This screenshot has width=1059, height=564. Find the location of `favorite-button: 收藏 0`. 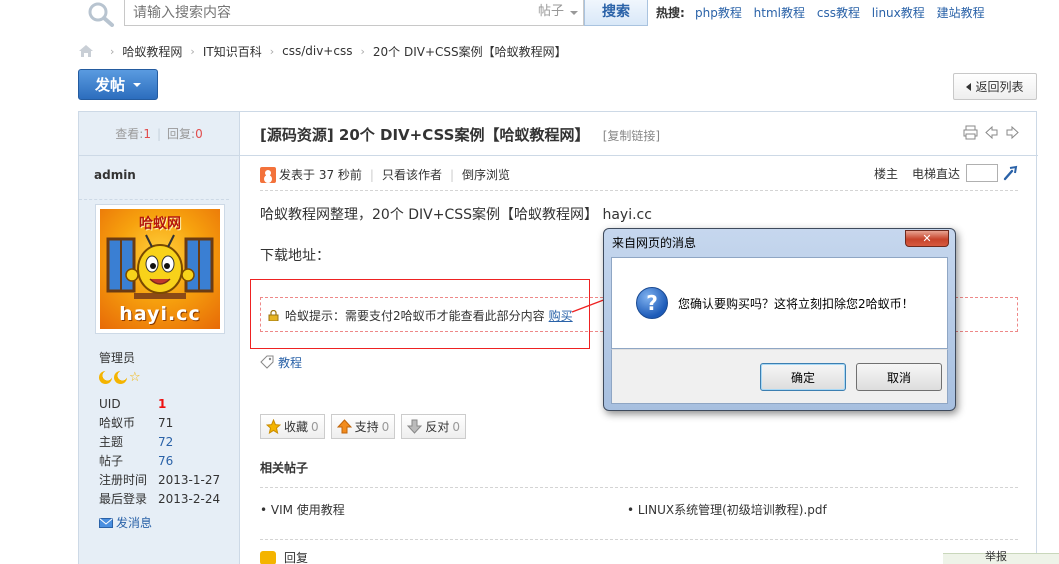

favorite-button: 收藏 0 is located at coordinates (292, 426).